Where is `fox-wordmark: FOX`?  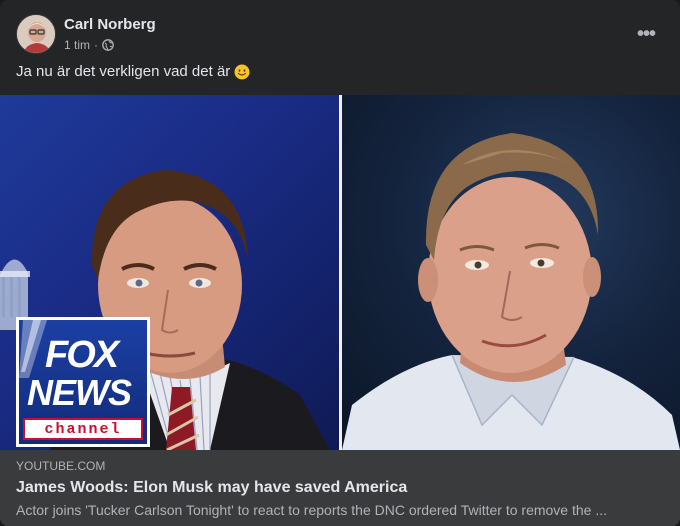 fox-wordmark: FOX is located at coordinates (82, 355).